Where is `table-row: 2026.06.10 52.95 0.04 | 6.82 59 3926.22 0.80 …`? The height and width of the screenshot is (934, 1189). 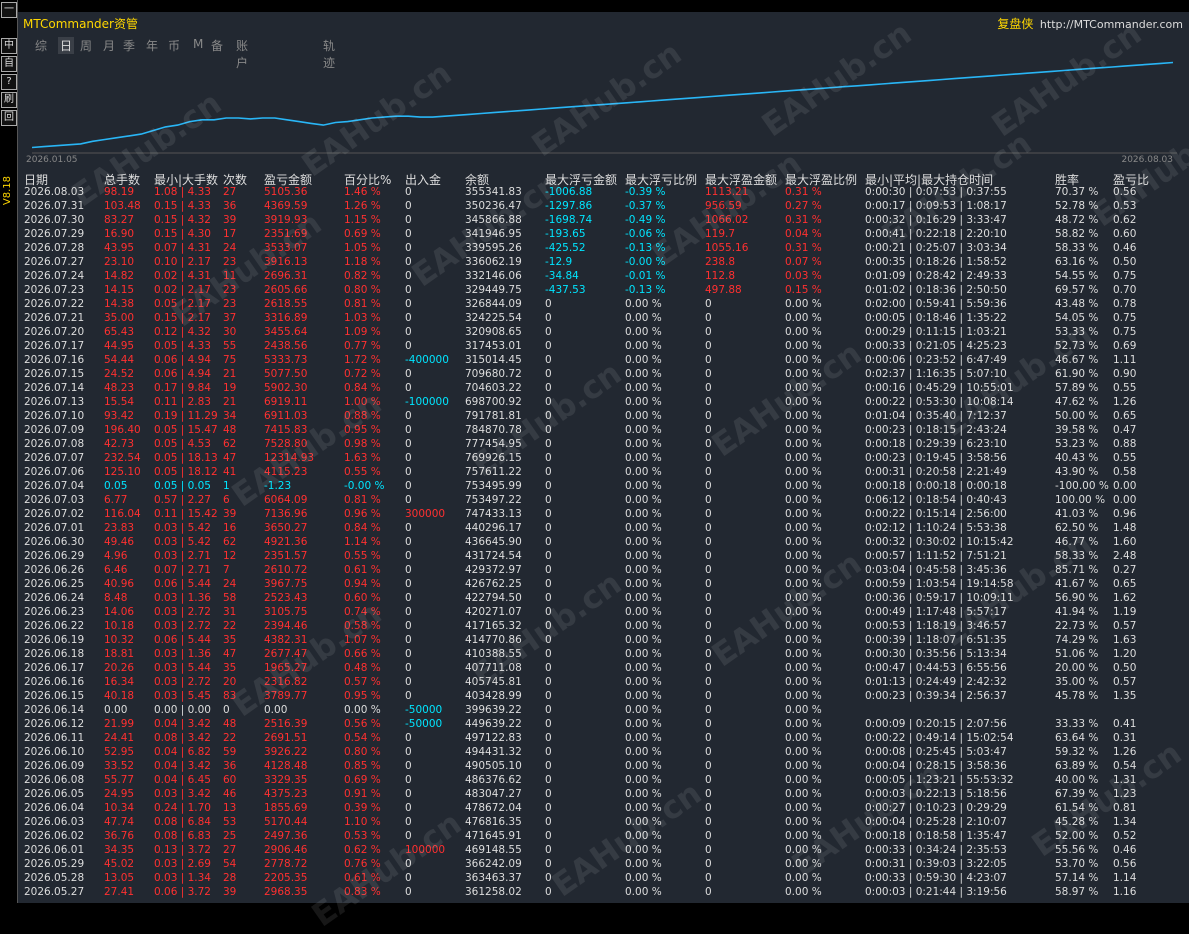
table-row: 2026.06.10 52.95 0.04 | 6.82 59 3926.22 0.80 … is located at coordinates (603, 752).